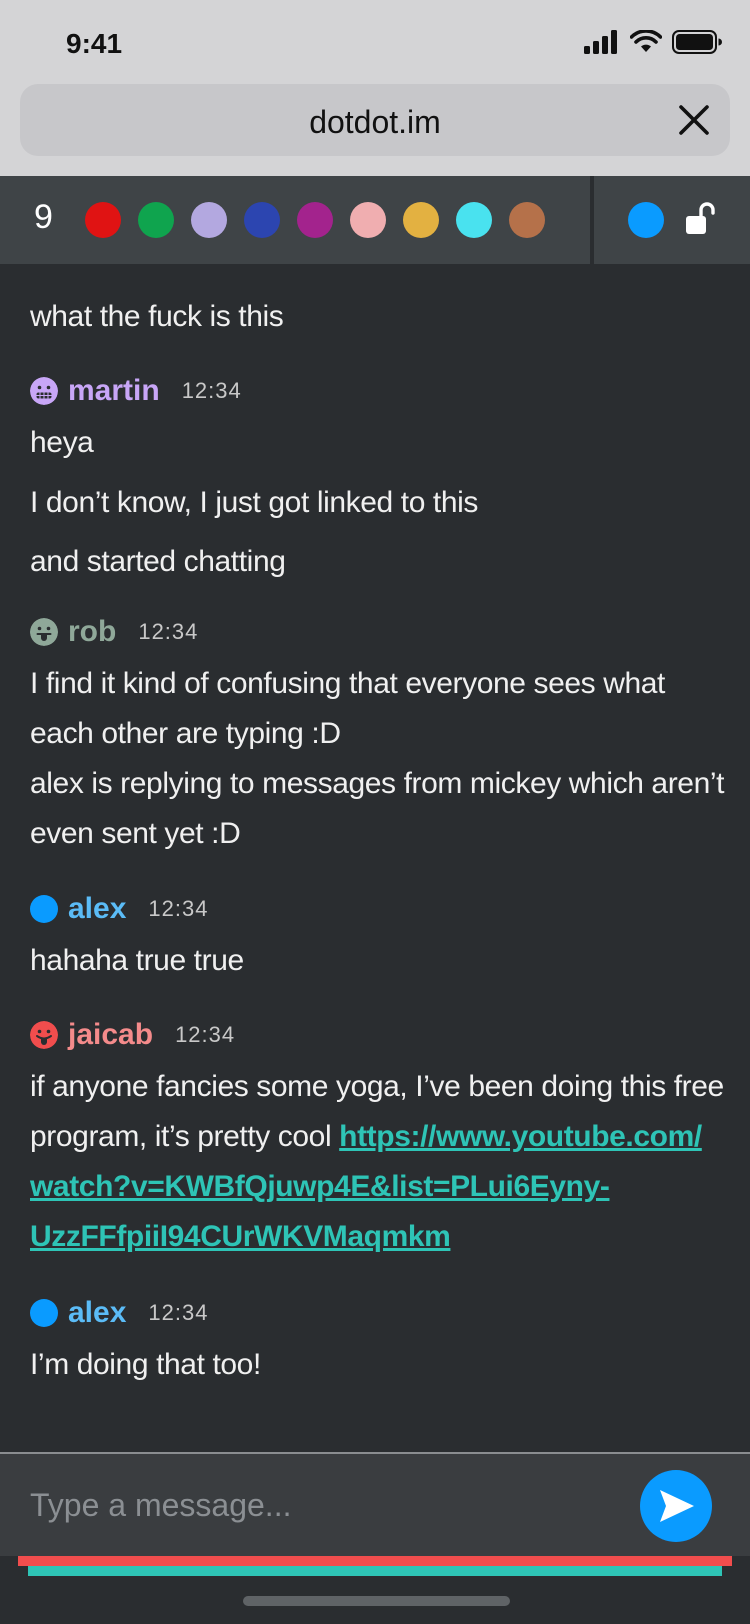 The image size is (750, 1624). What do you see at coordinates (697, 42) in the screenshot?
I see `battery-icon` at bounding box center [697, 42].